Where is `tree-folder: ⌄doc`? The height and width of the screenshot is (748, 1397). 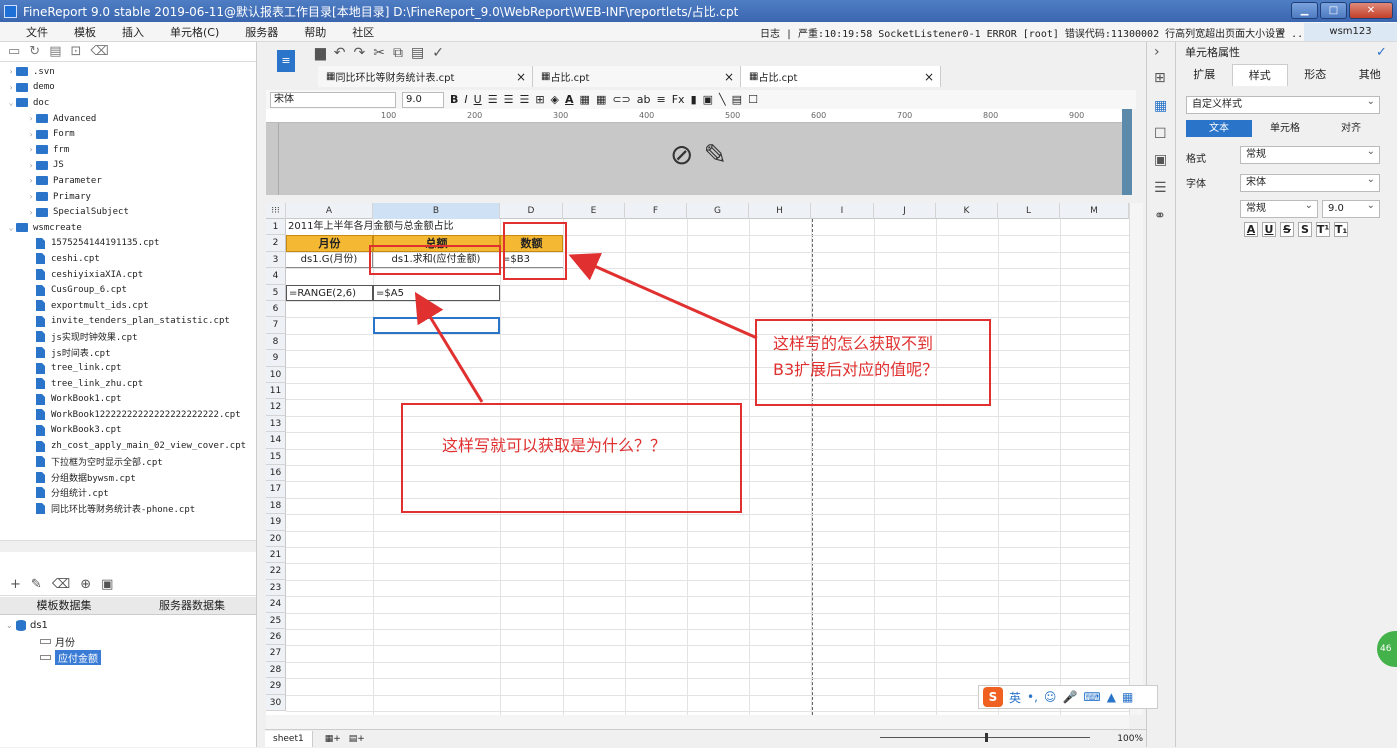 tree-folder: ⌄doc is located at coordinates (128, 103).